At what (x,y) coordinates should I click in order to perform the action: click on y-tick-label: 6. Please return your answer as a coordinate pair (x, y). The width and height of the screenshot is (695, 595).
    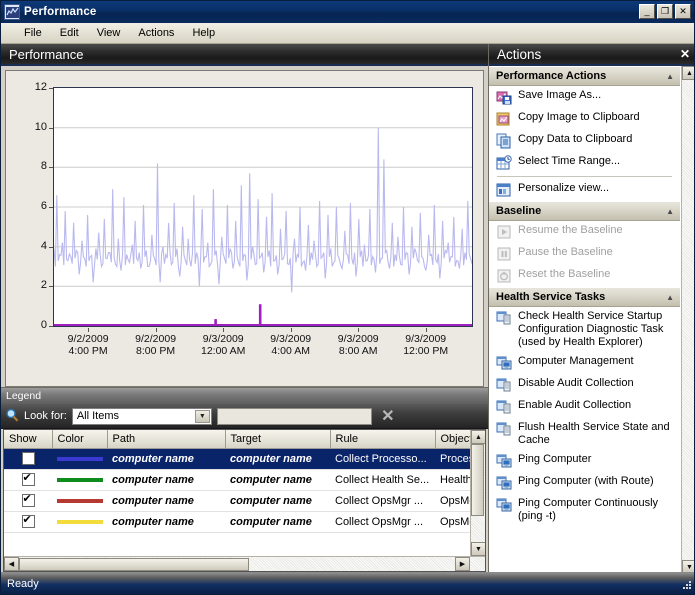
    Looking at the image, I should click on (43, 206).